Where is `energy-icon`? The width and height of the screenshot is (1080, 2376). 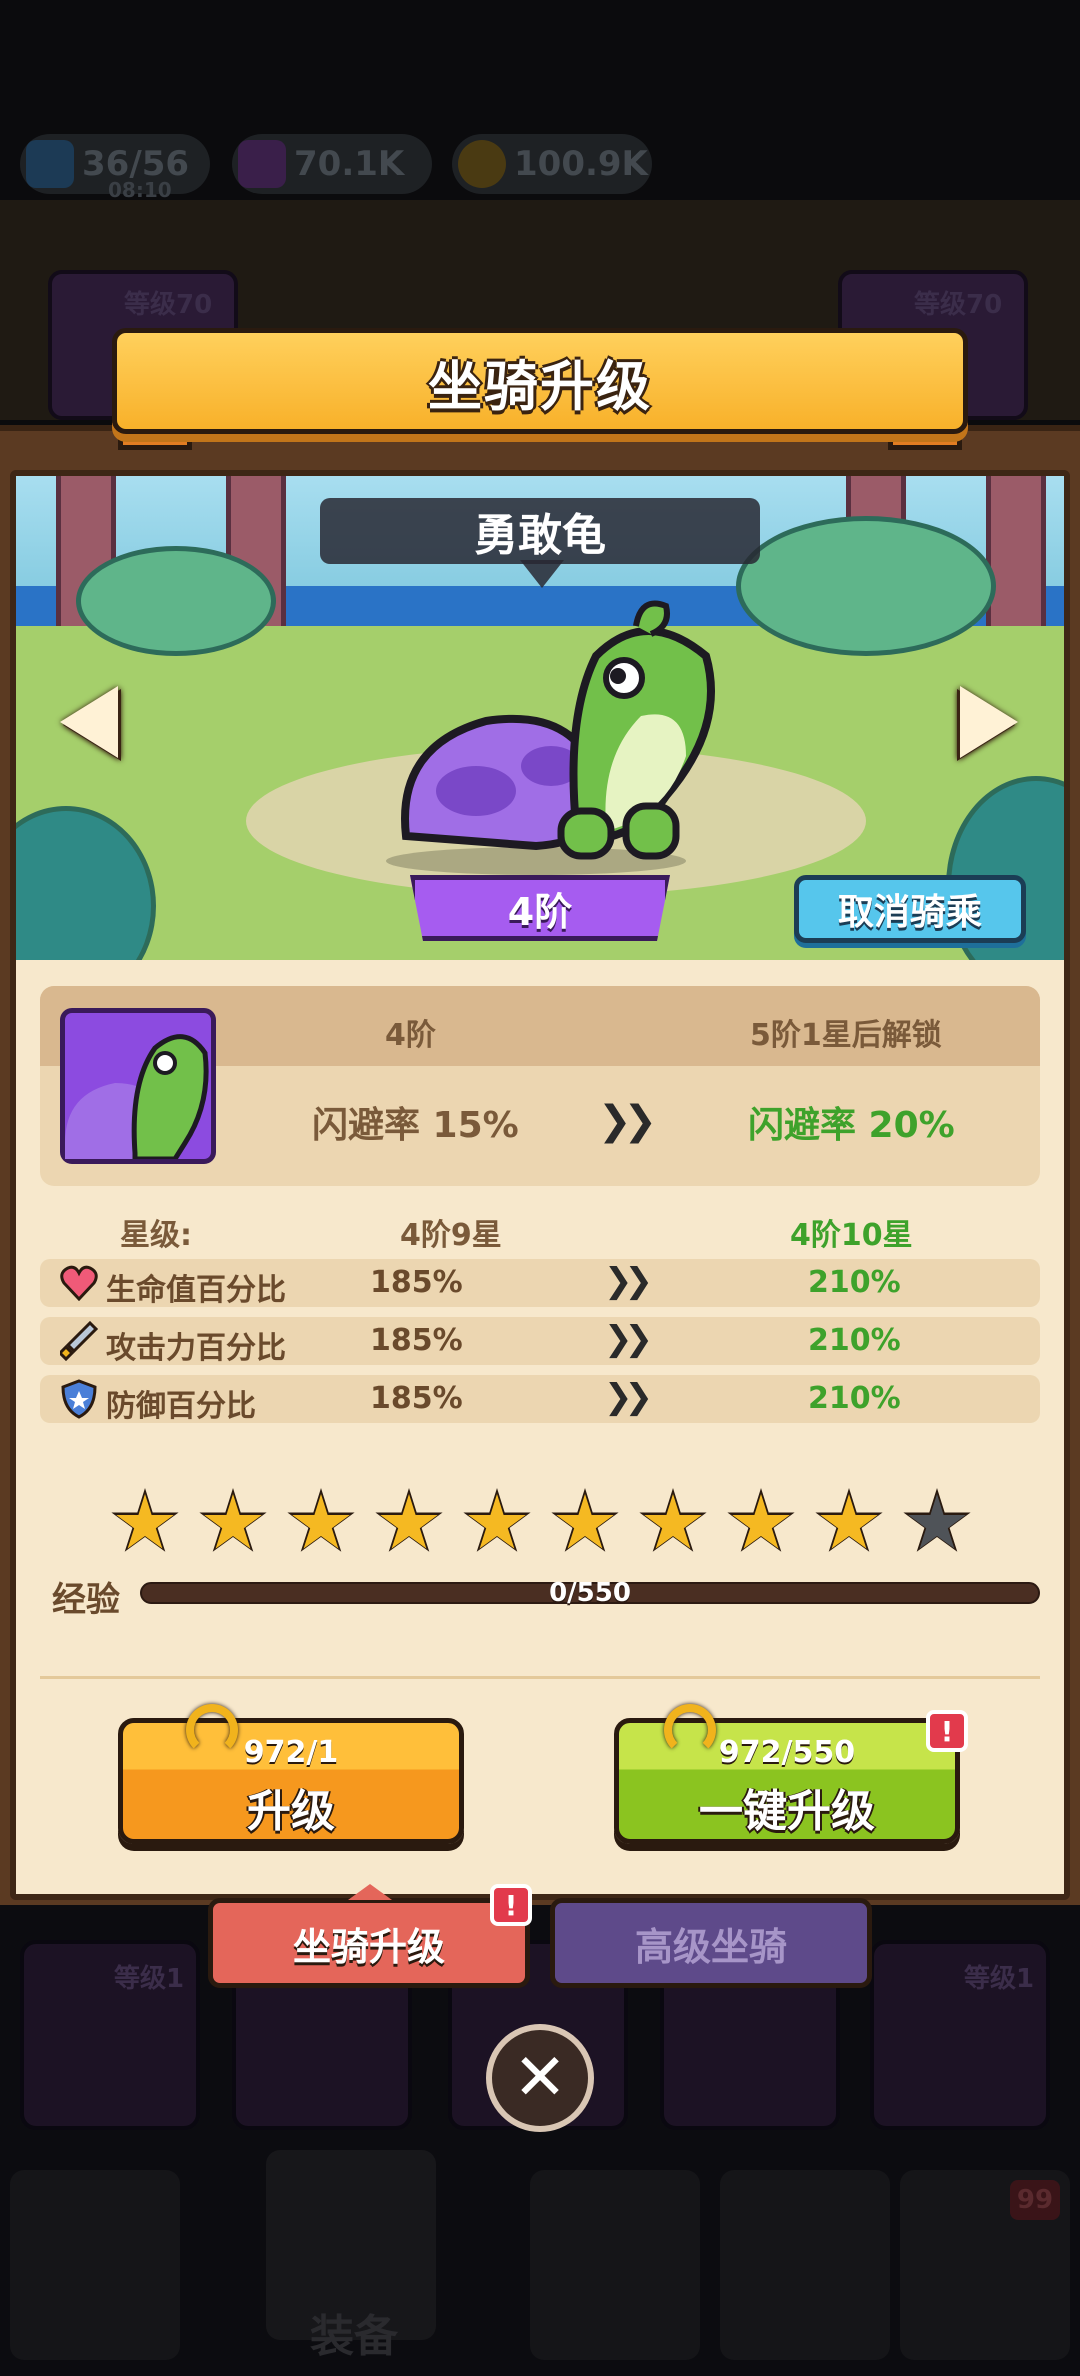 energy-icon is located at coordinates (50, 164).